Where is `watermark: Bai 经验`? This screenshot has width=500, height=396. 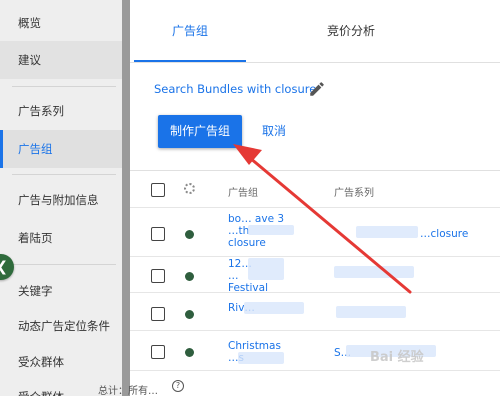
watermark: Bai 经验 is located at coordinates (397, 357).